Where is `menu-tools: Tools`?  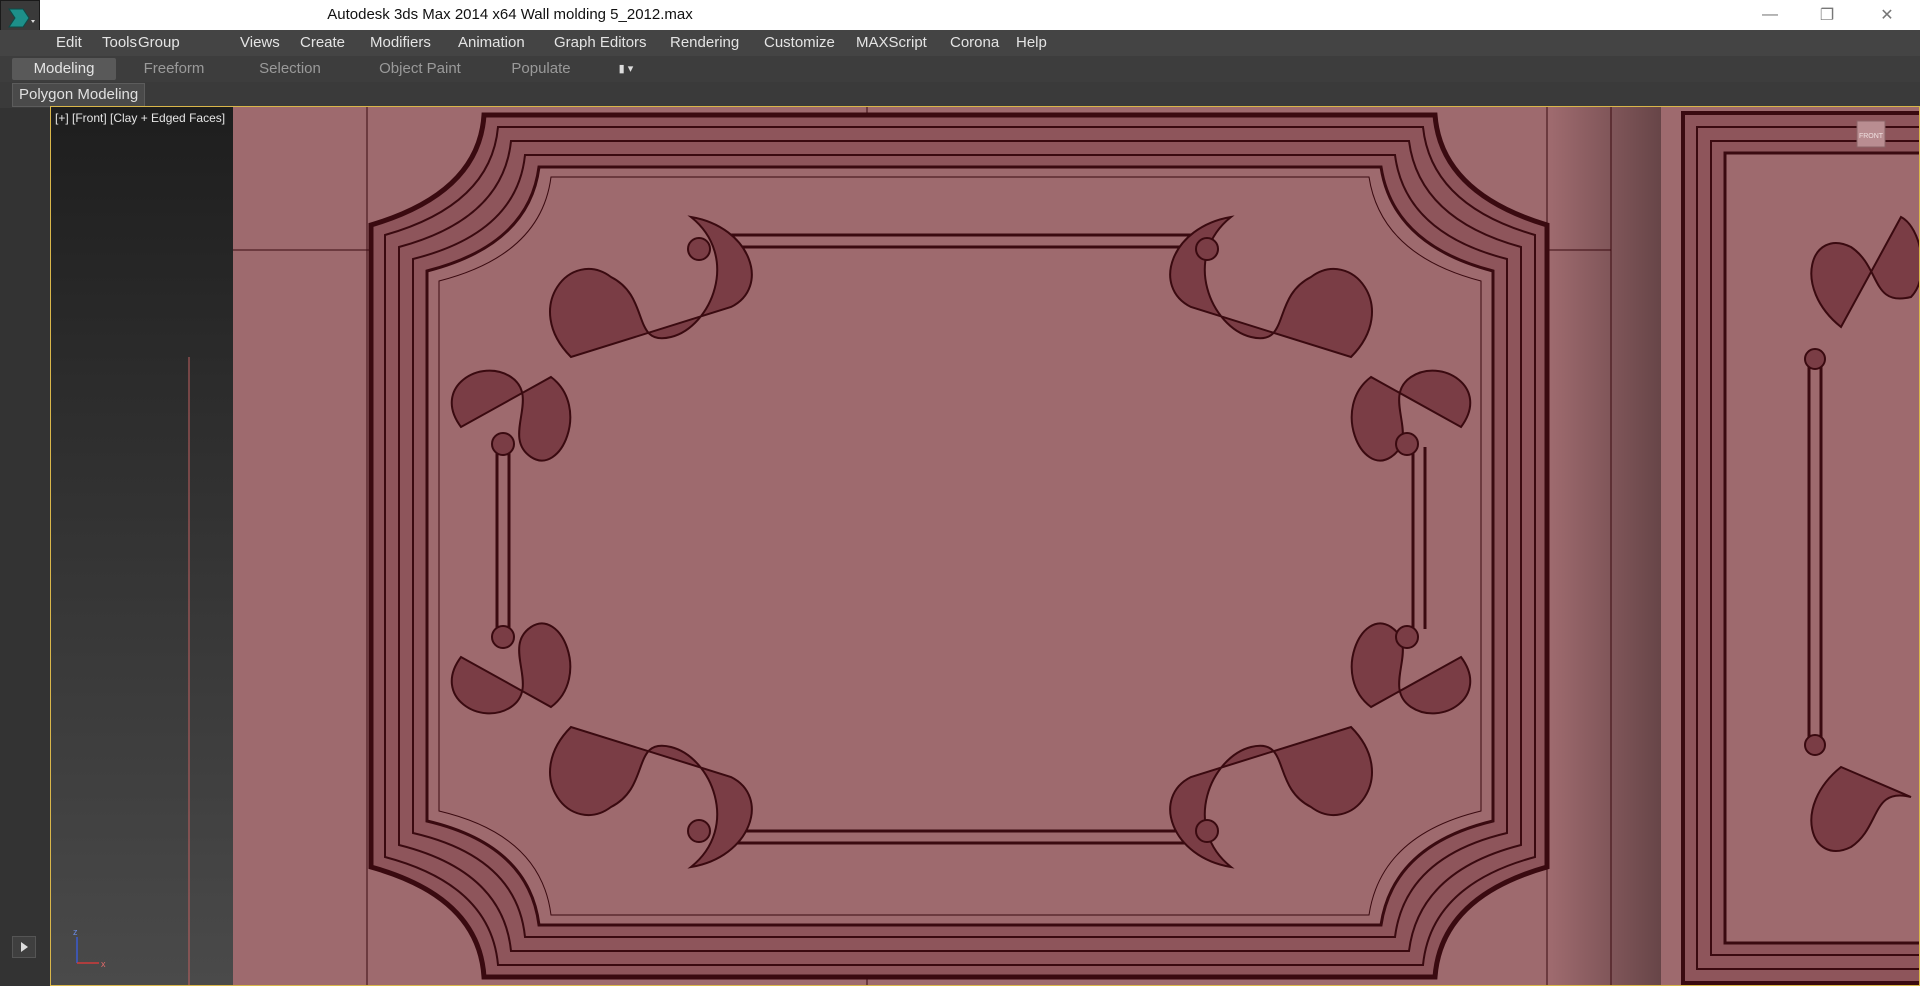 menu-tools: Tools is located at coordinates (119, 43).